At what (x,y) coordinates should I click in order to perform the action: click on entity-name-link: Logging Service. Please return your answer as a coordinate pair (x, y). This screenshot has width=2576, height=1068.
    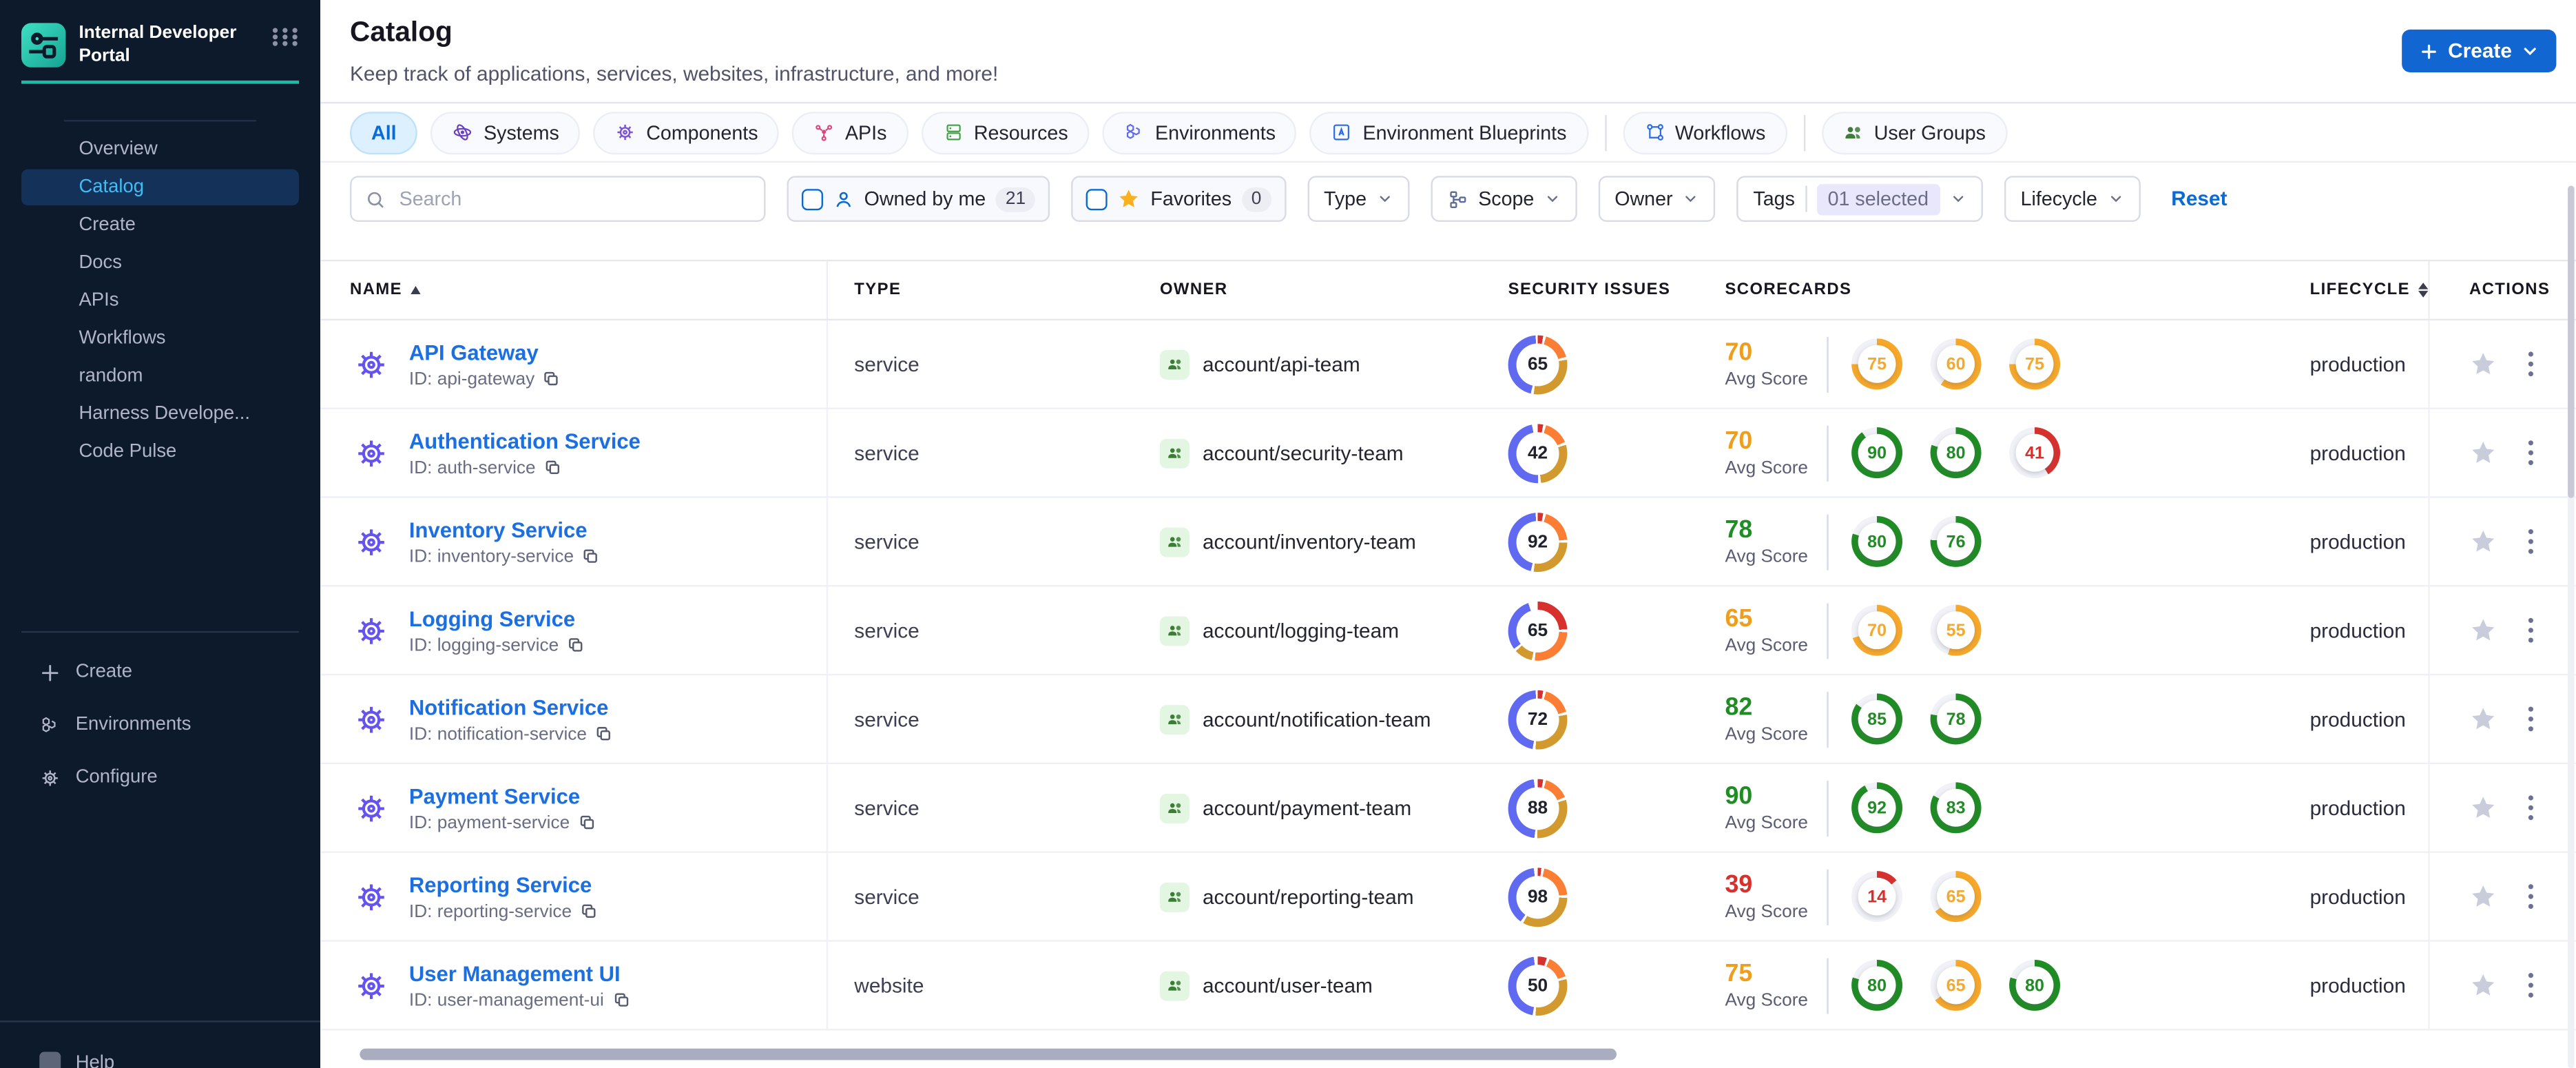
    Looking at the image, I should click on (497, 618).